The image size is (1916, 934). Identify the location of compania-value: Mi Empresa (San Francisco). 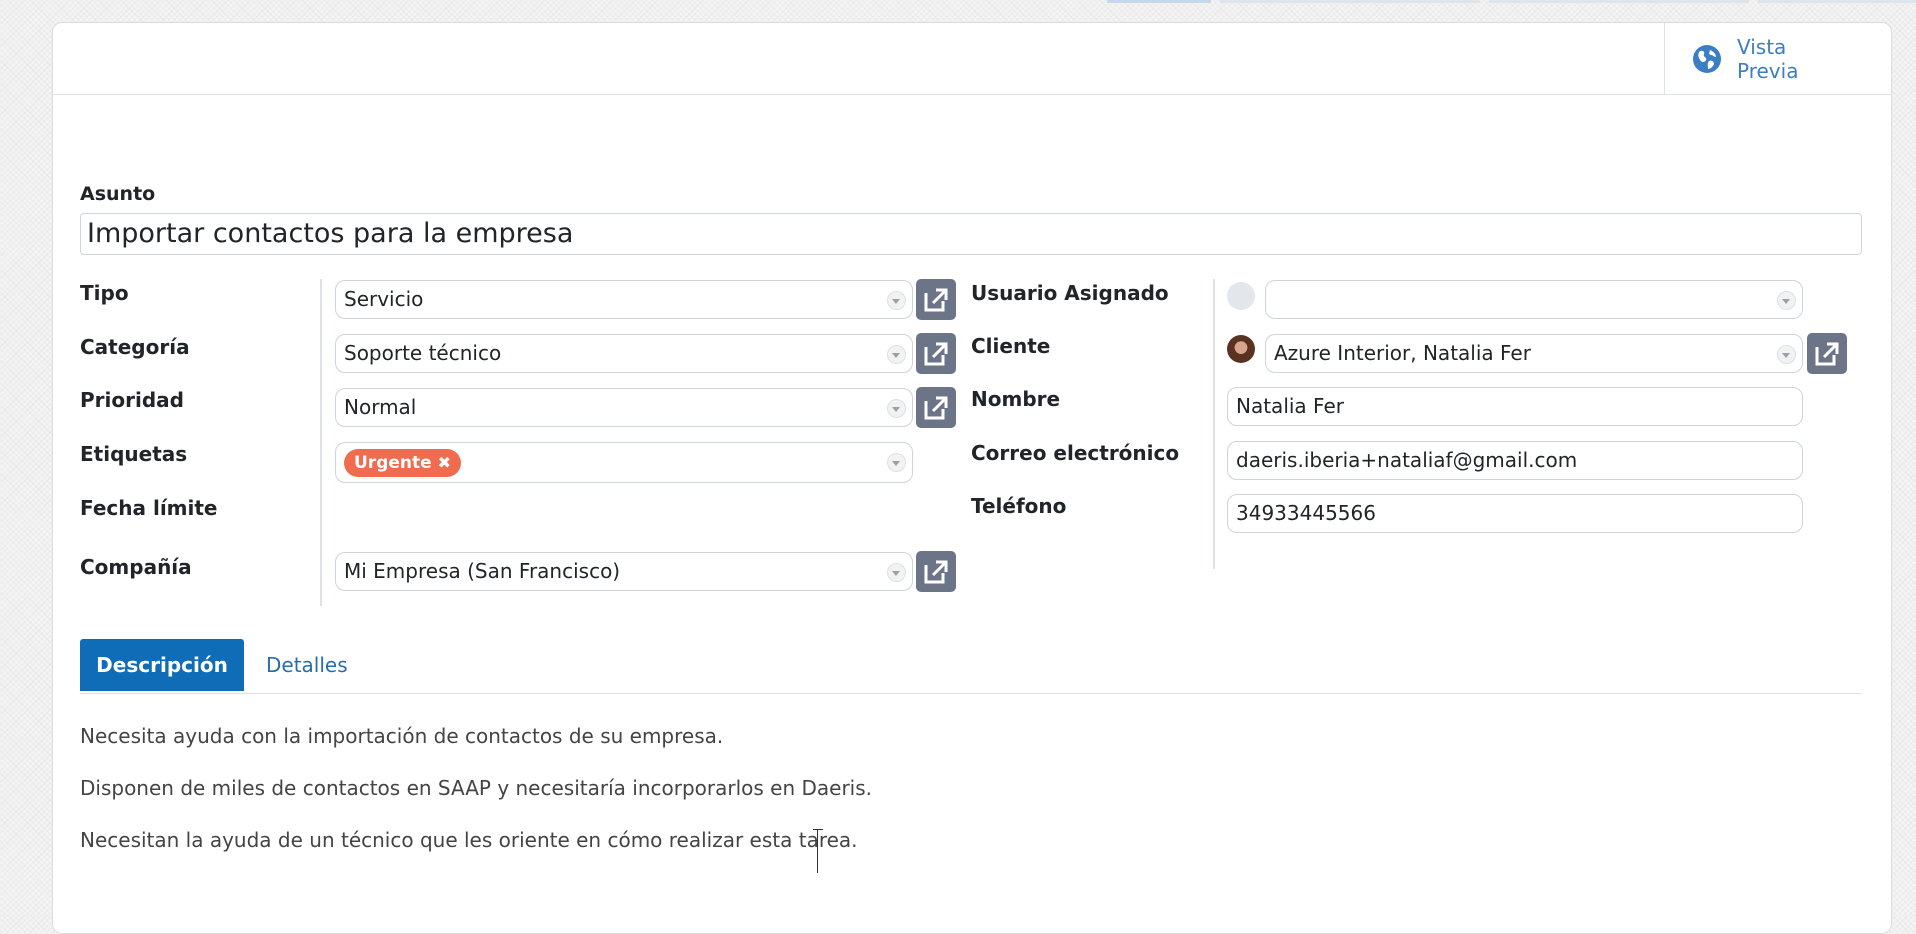
(482, 571).